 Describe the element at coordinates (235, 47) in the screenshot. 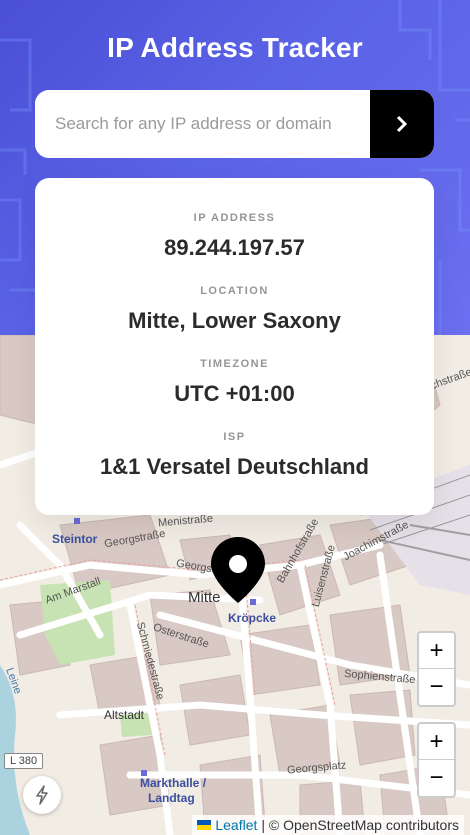

I see `page-title: IP Address Tracker` at that location.